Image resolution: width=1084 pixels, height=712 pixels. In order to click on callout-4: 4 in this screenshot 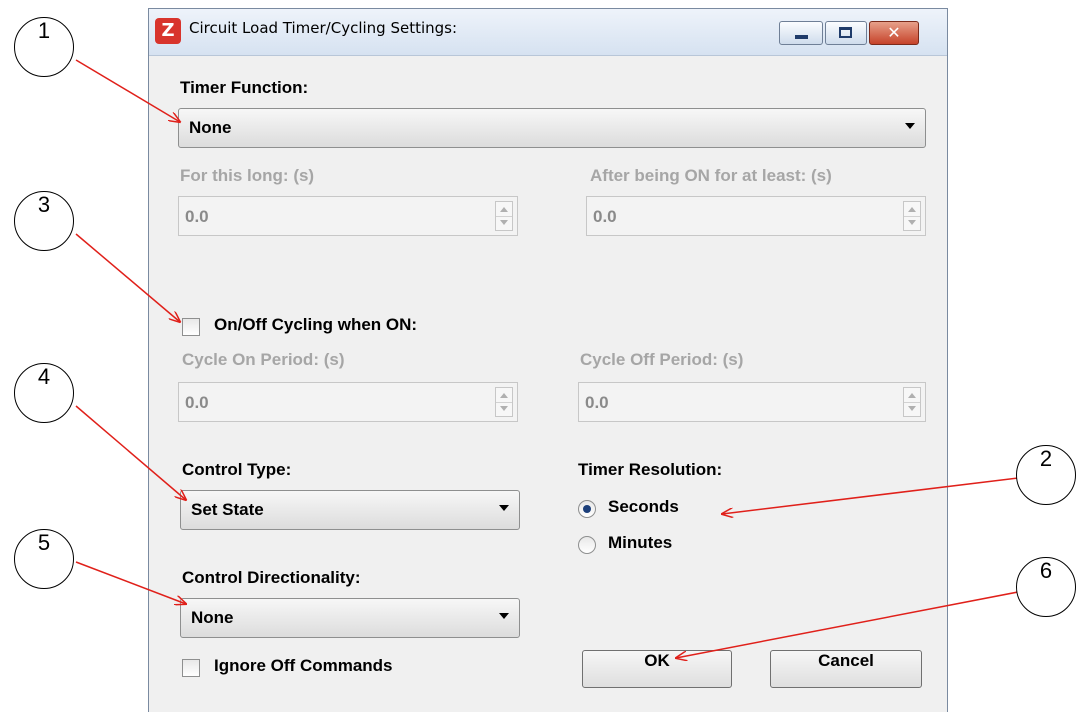, I will do `click(44, 393)`.